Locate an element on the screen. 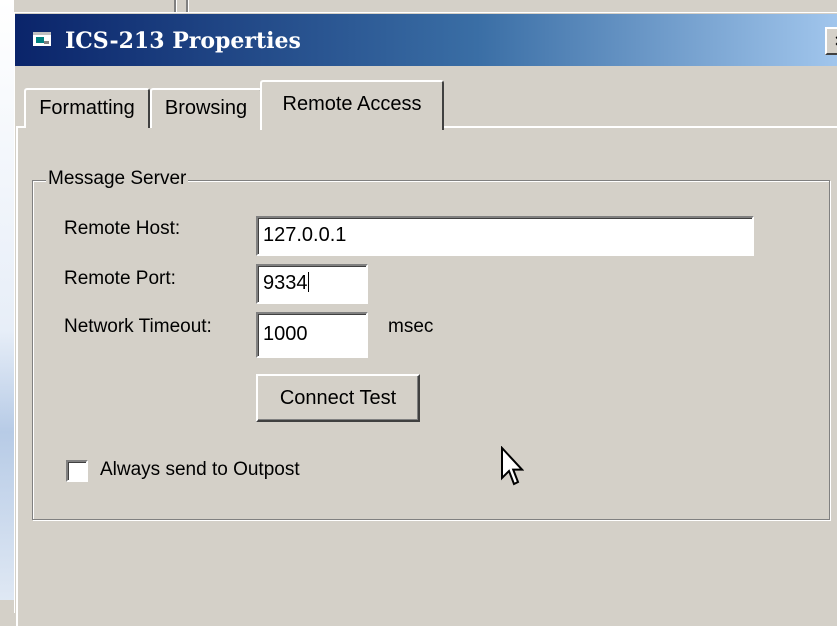  network-timeout-value: 1000 is located at coordinates (285, 334).